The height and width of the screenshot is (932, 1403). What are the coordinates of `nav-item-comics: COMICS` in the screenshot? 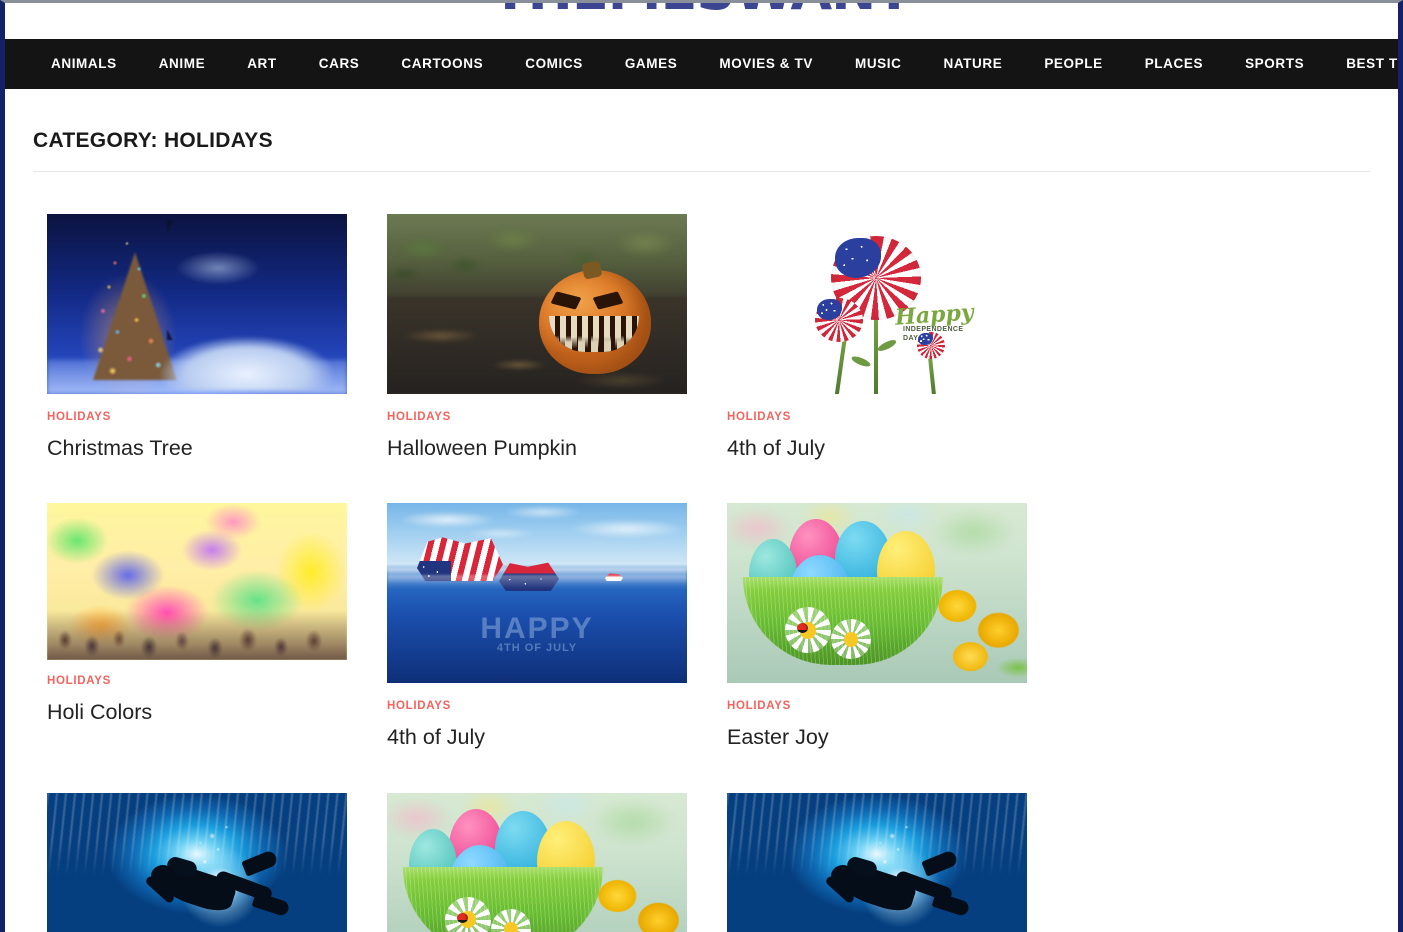 It's located at (554, 63).